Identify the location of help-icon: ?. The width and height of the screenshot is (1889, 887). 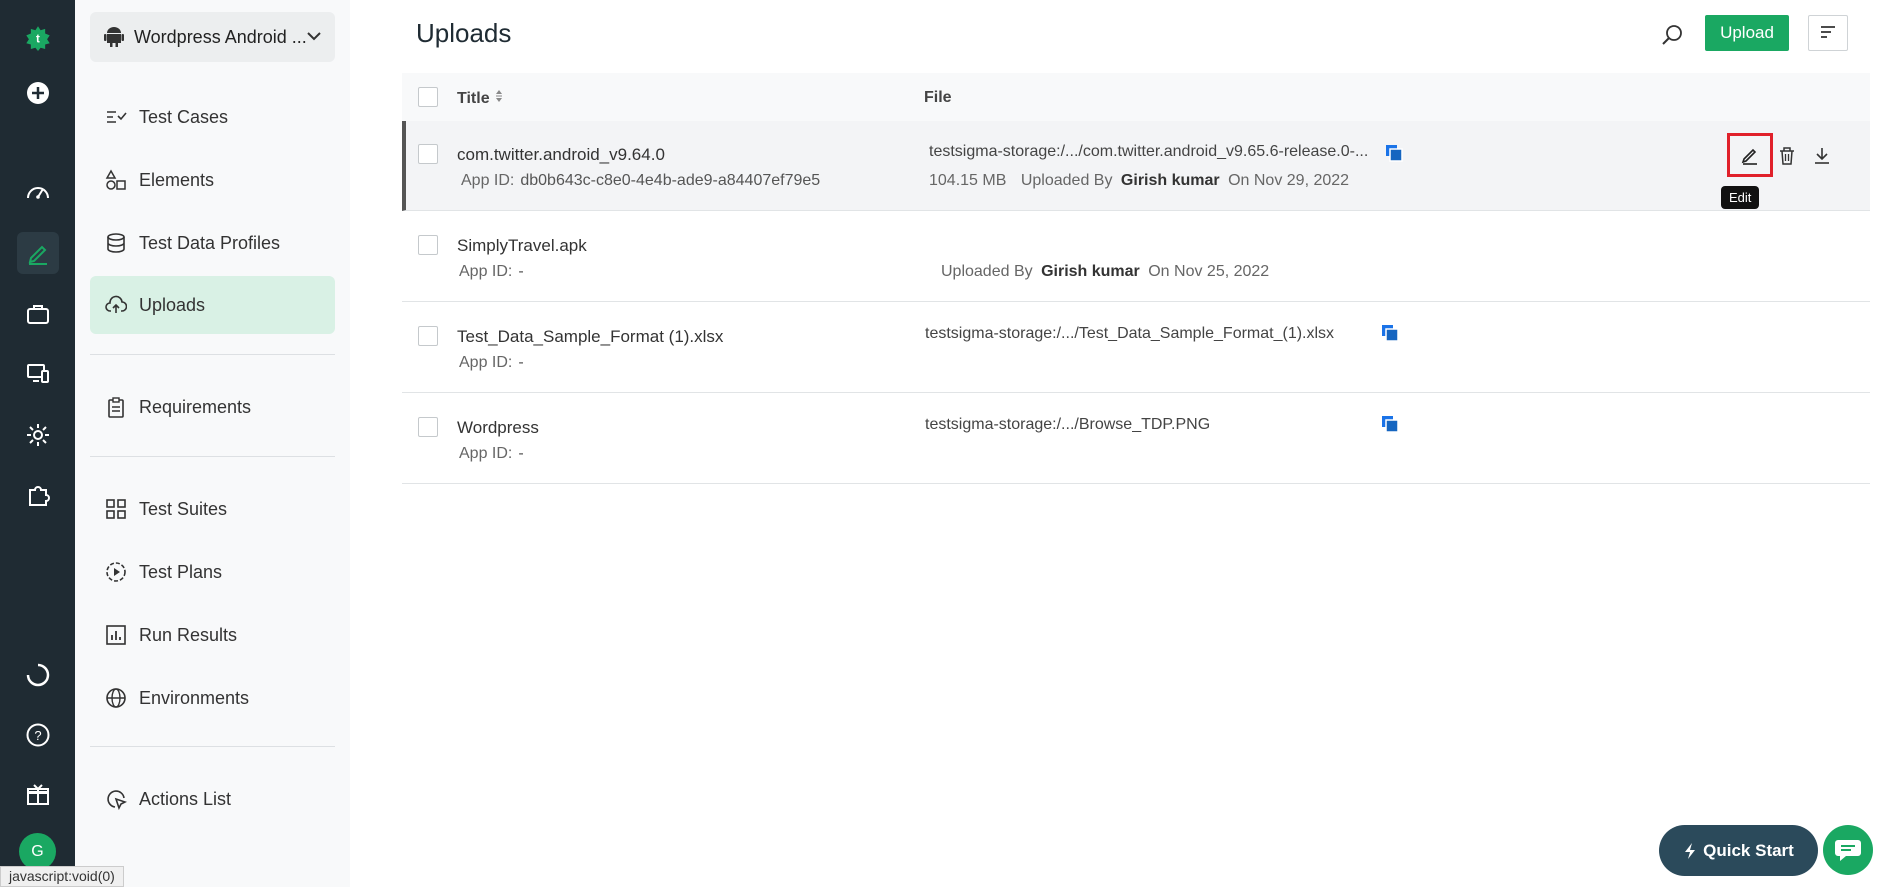
(37, 735).